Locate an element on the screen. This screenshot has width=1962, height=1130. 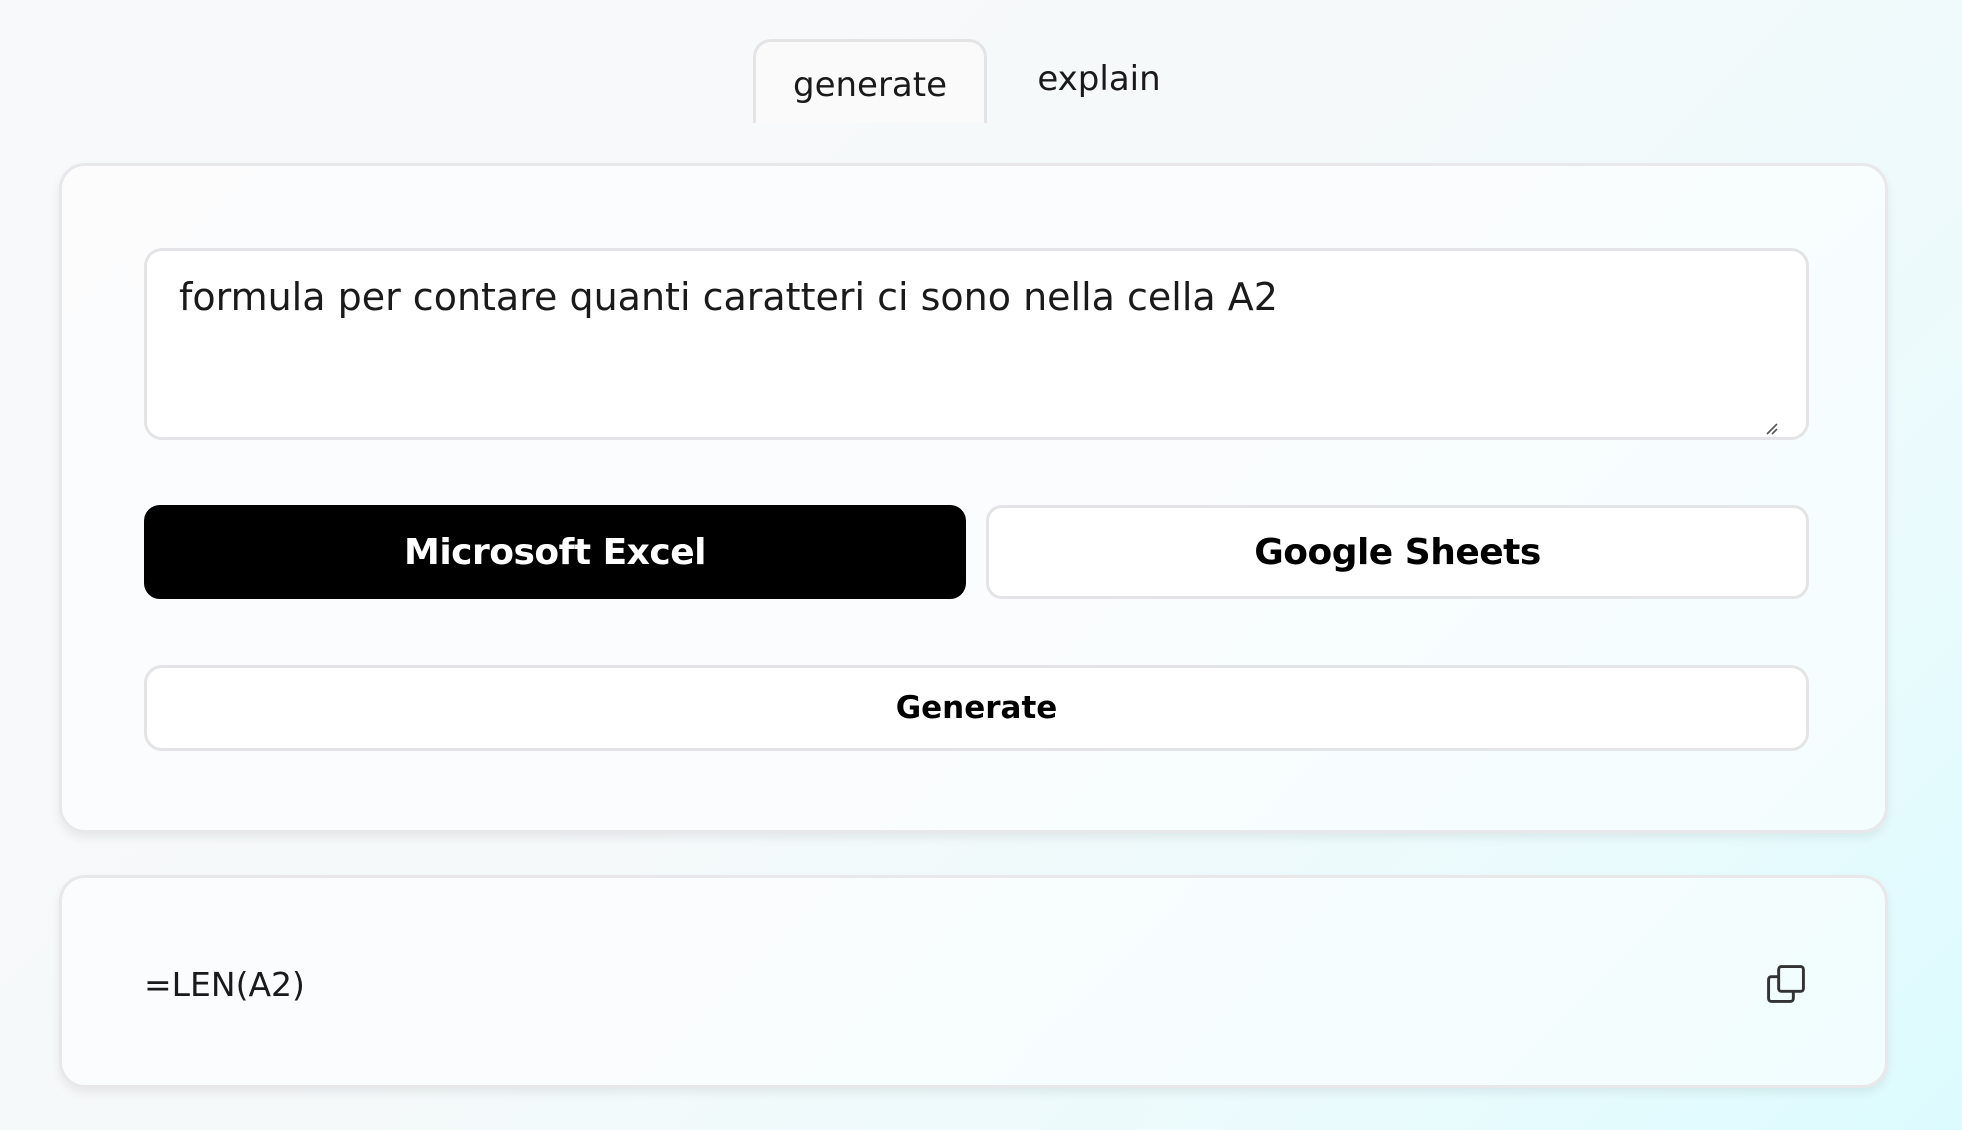
google-sheets-button: Google Sheets is located at coordinates (1397, 552).